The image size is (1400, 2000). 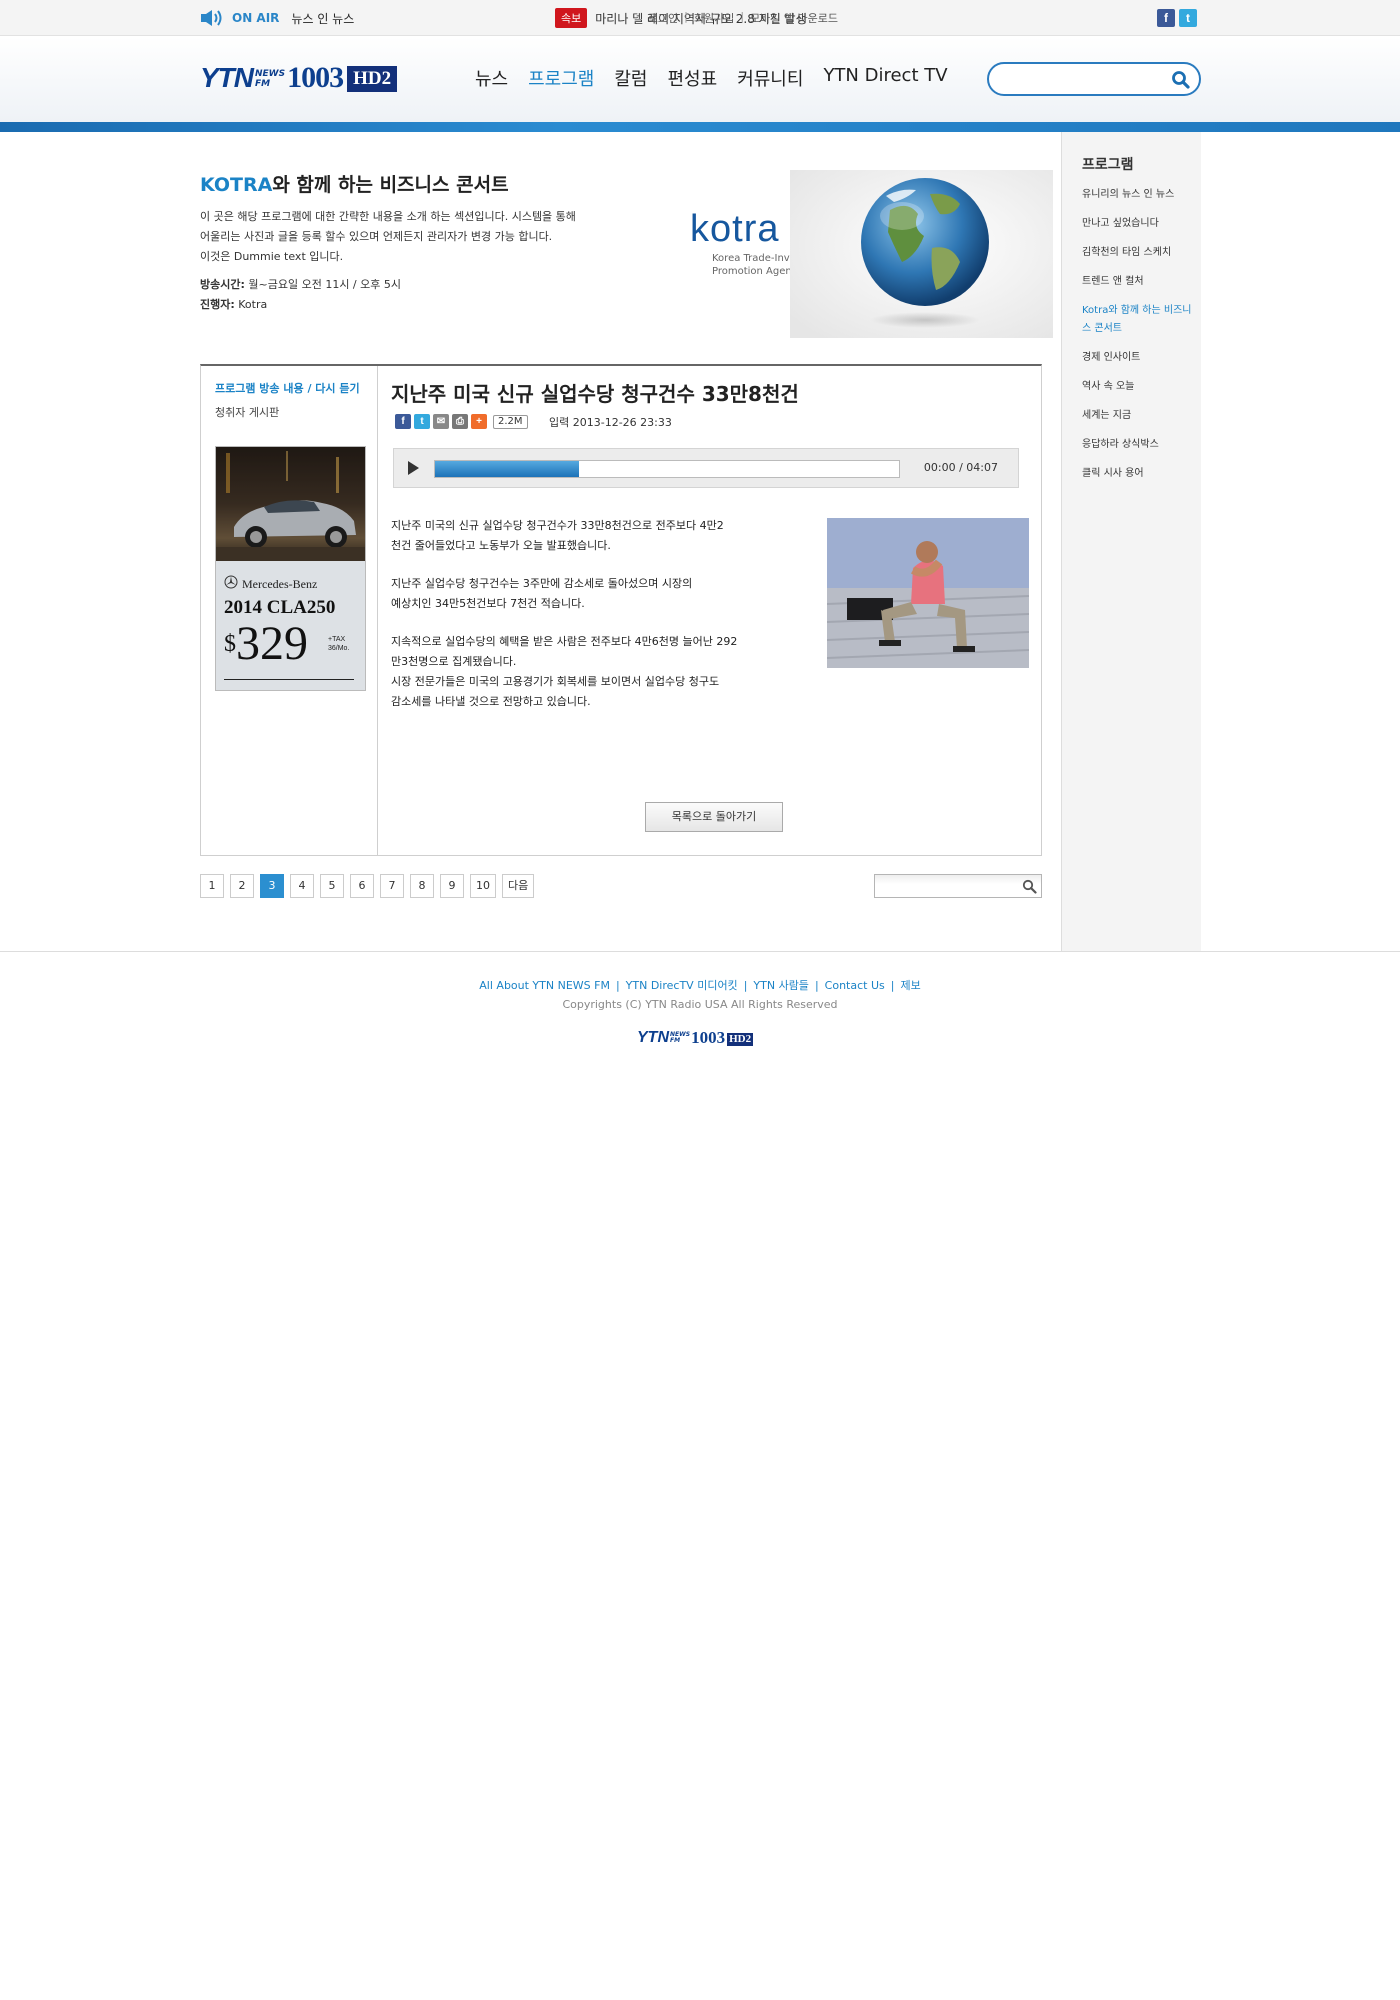 What do you see at coordinates (1139, 253) in the screenshot?
I see `sidebar-item: 김학천의 타임 스케치` at bounding box center [1139, 253].